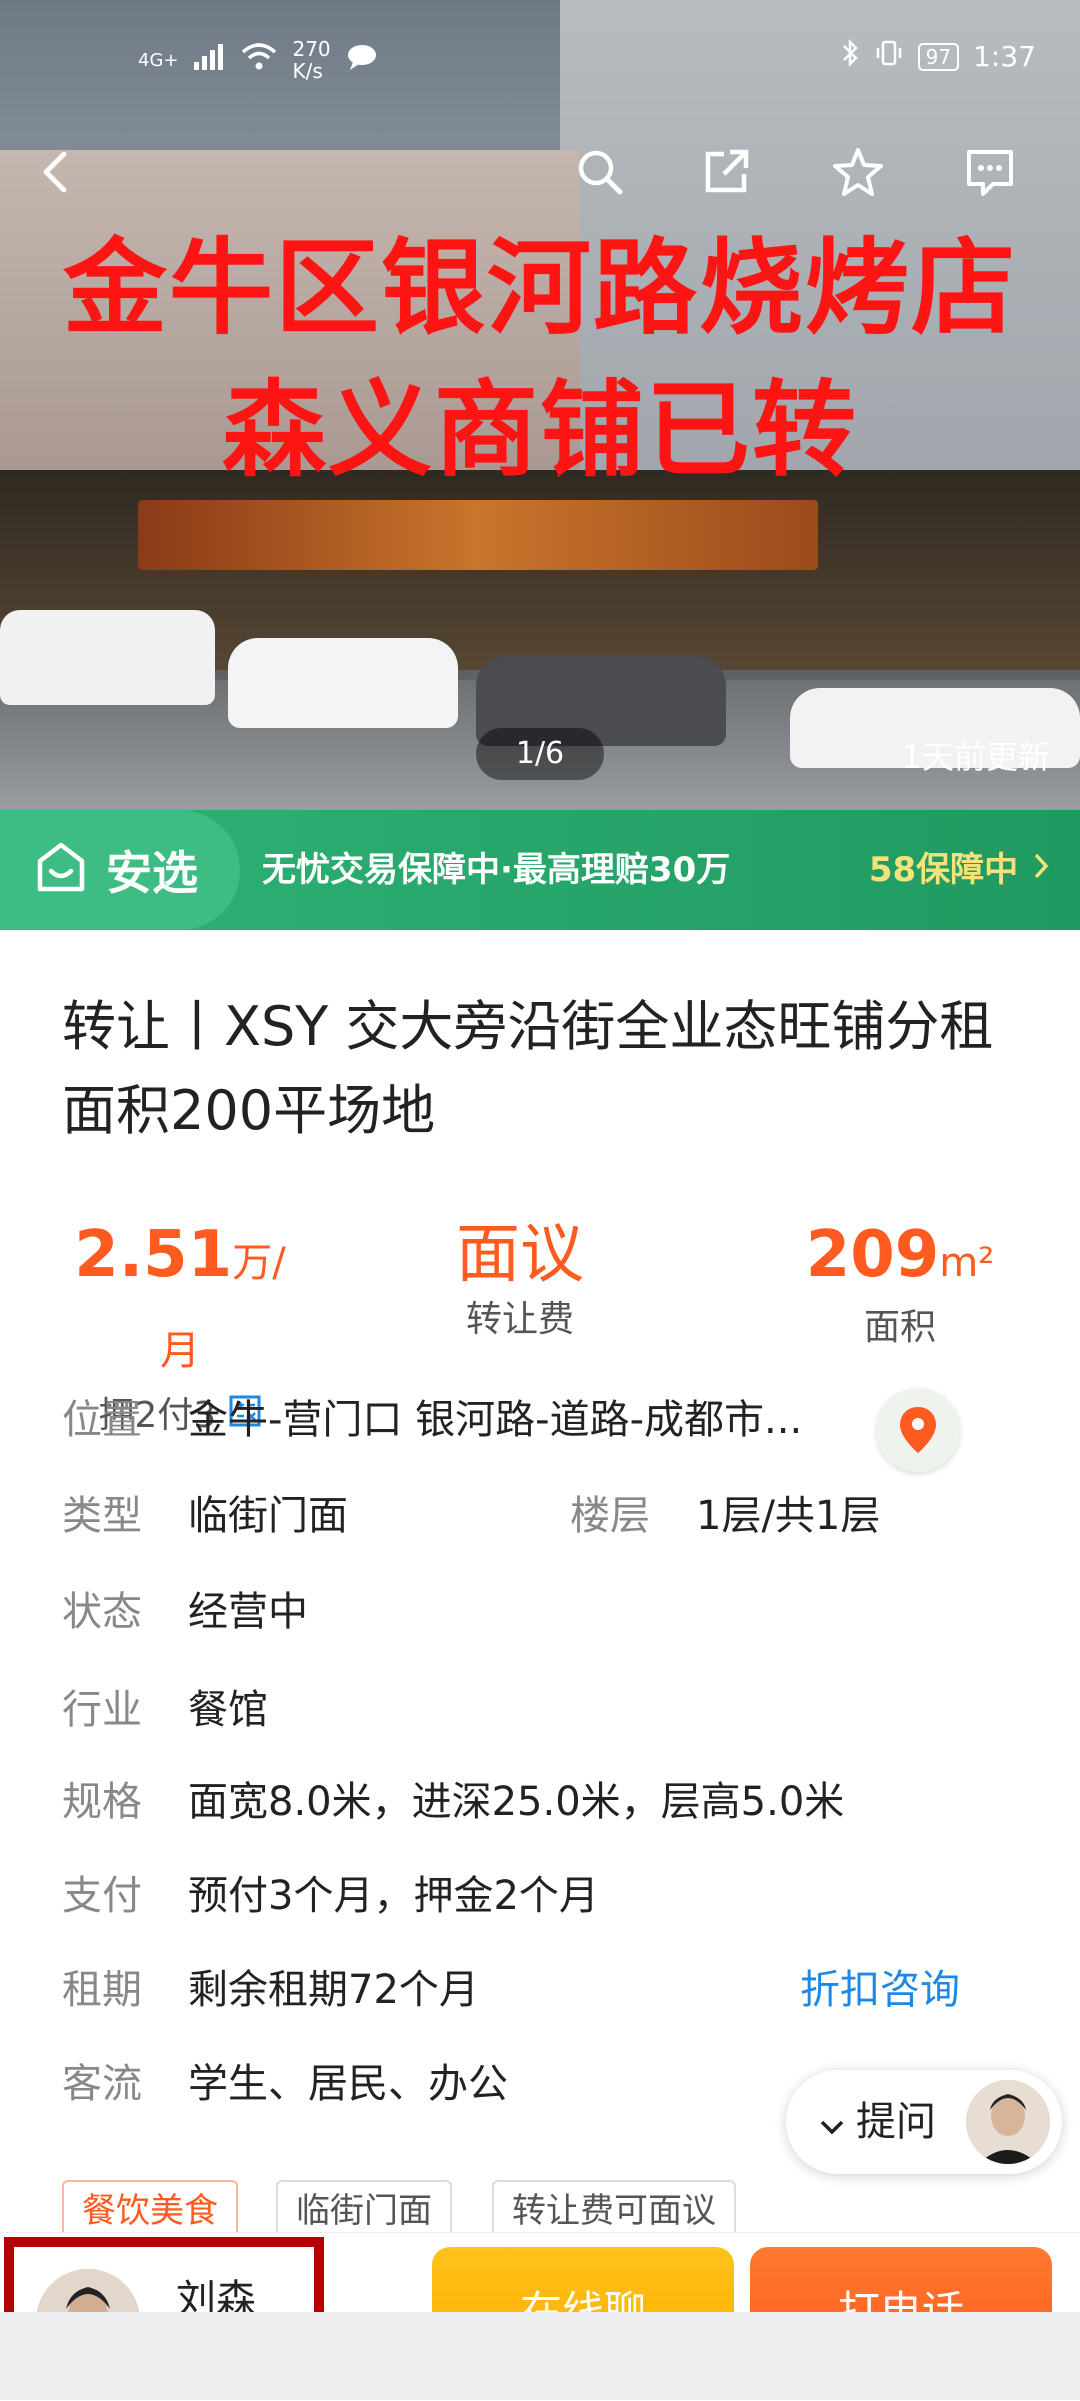 The width and height of the screenshot is (1080, 2401). What do you see at coordinates (228, 1710) in the screenshot?
I see `detail-value: 餐馆` at bounding box center [228, 1710].